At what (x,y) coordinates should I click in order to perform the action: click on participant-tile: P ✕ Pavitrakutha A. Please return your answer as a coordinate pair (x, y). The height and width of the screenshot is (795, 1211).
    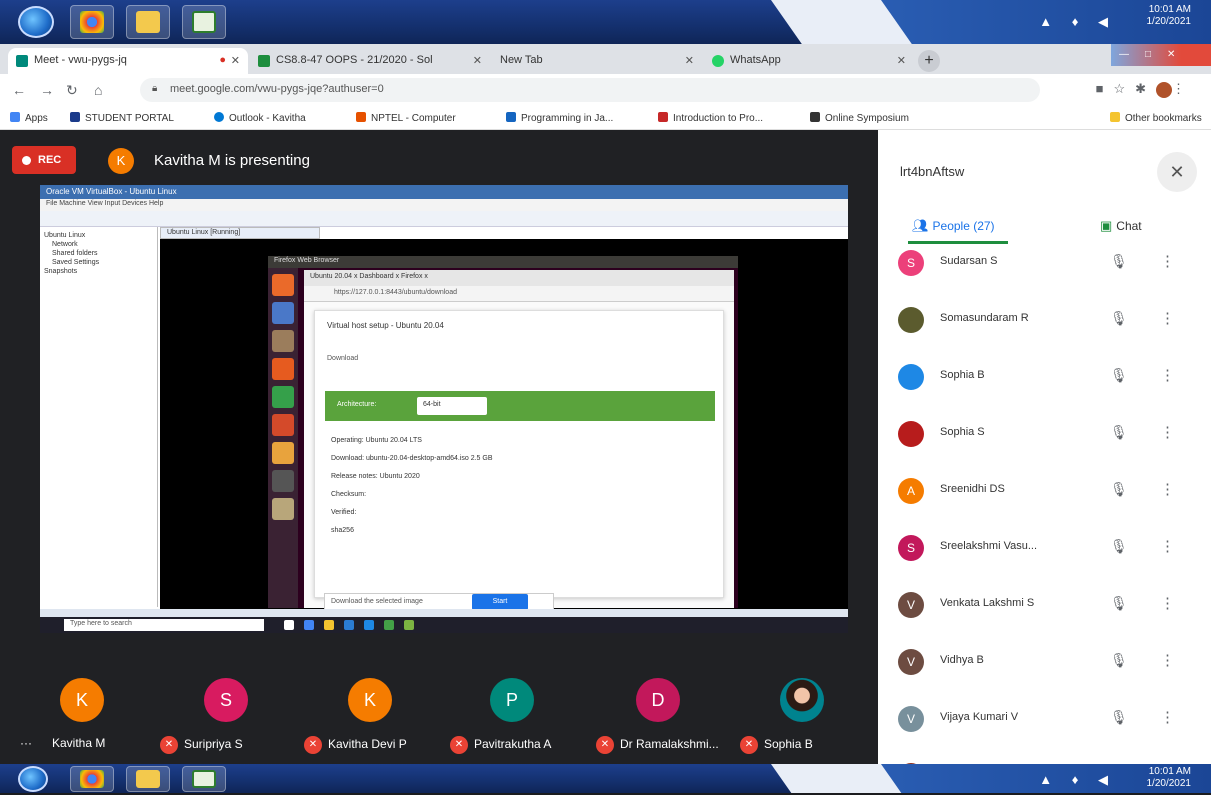
    Looking at the image, I should click on (515, 718).